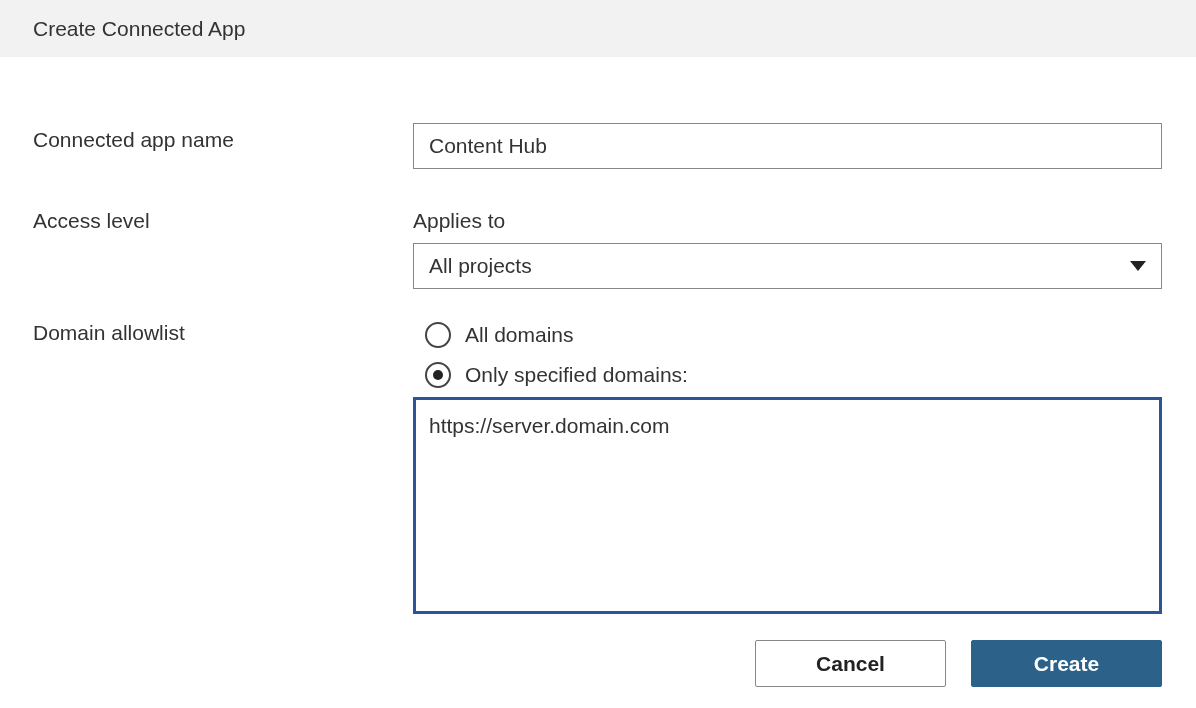 Image resolution: width=1196 pixels, height=708 pixels. I want to click on input-field: Content Hub, so click(787, 146).